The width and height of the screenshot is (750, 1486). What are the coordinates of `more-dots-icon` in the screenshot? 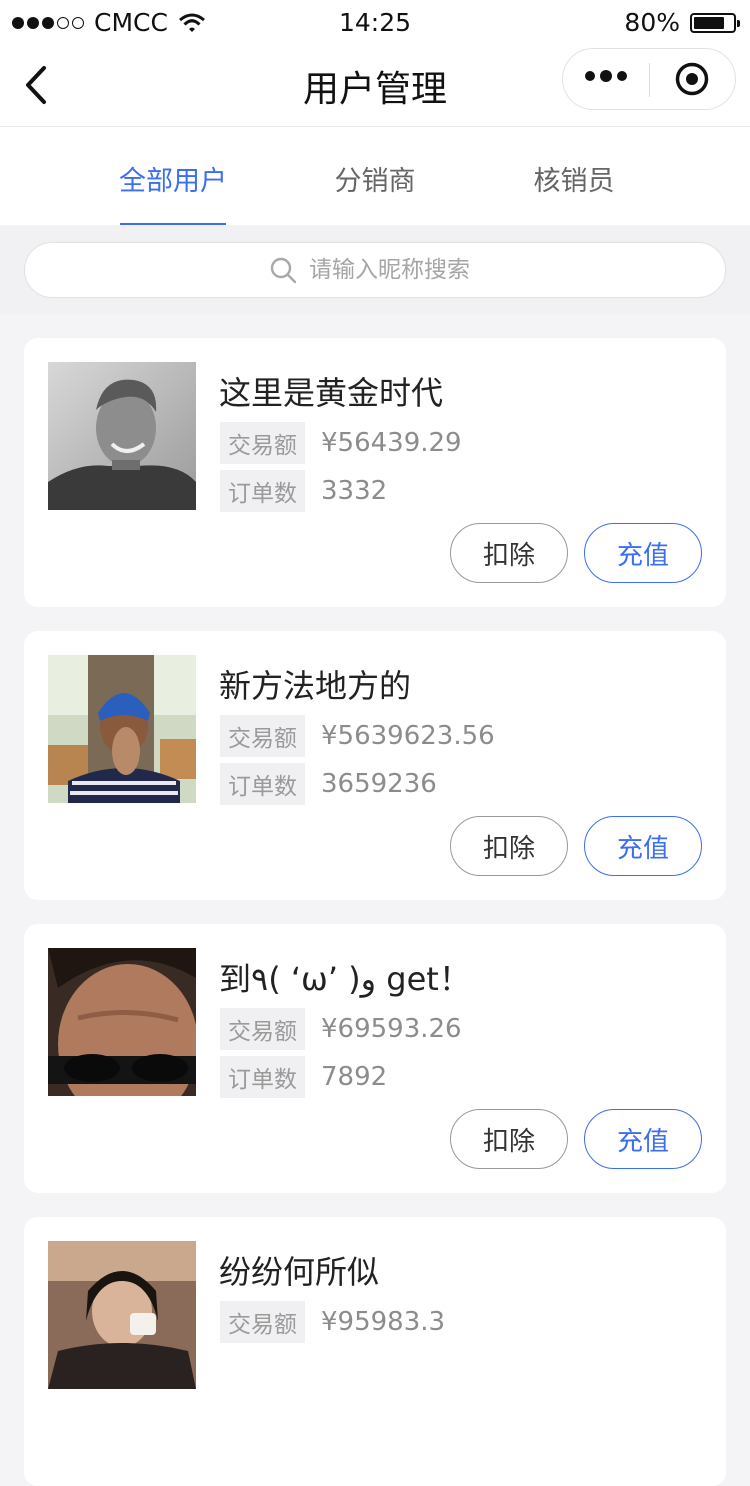 It's located at (606, 76).